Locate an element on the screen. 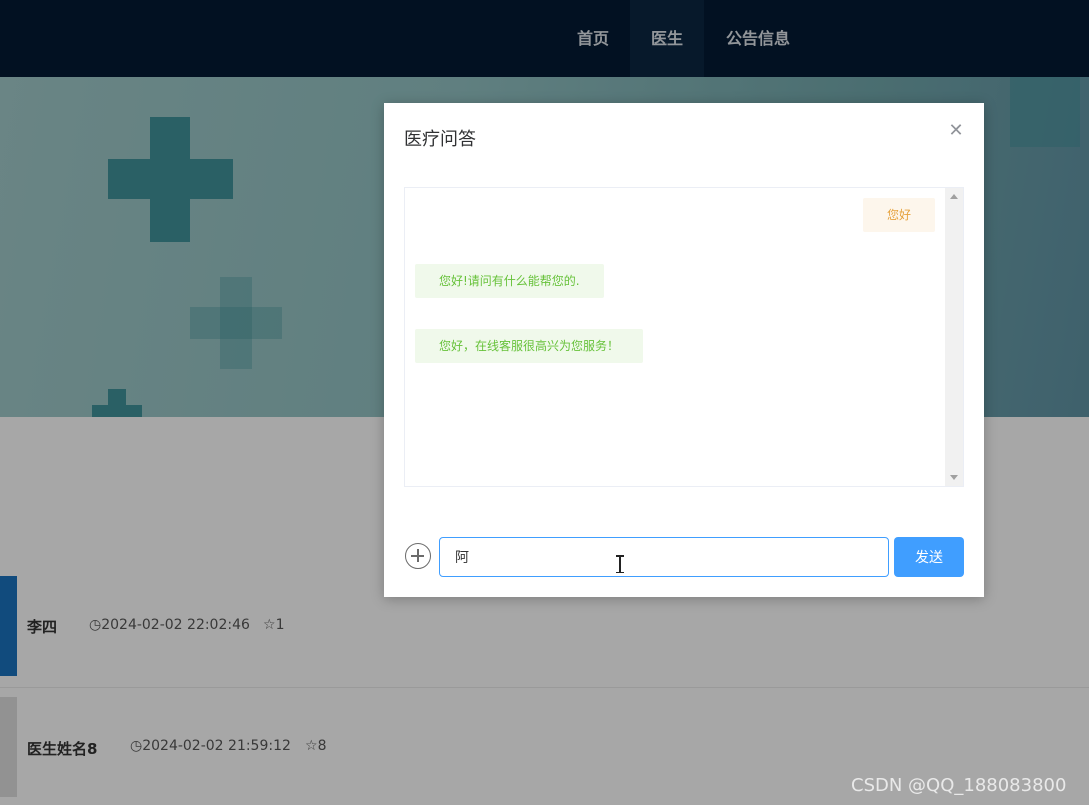 The width and height of the screenshot is (1089, 805). message-bubble-received: 您好!请问有什么能帮您的. is located at coordinates (509, 281).